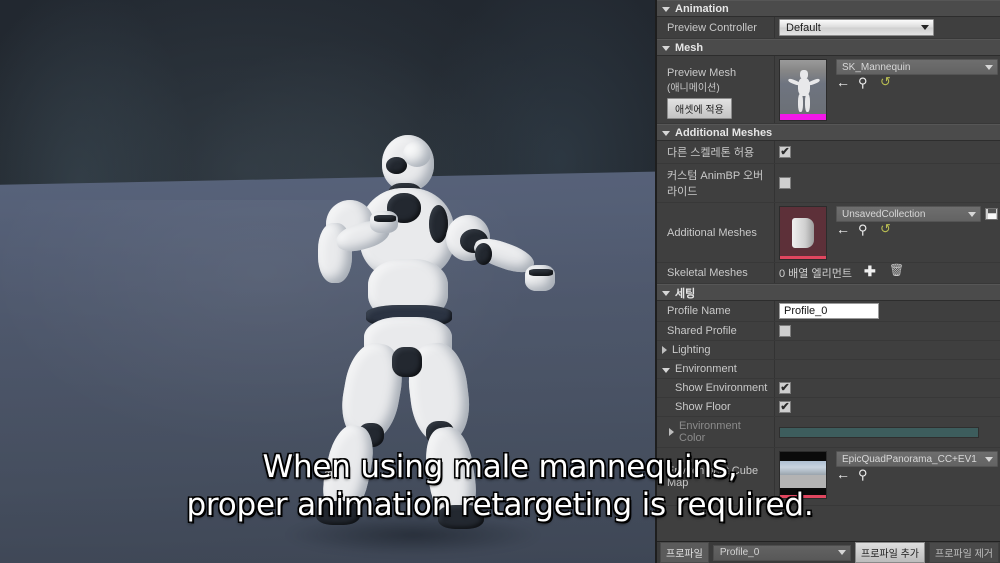 The width and height of the screenshot is (1000, 563). I want to click on preview-mesh-thumbnail, so click(803, 90).